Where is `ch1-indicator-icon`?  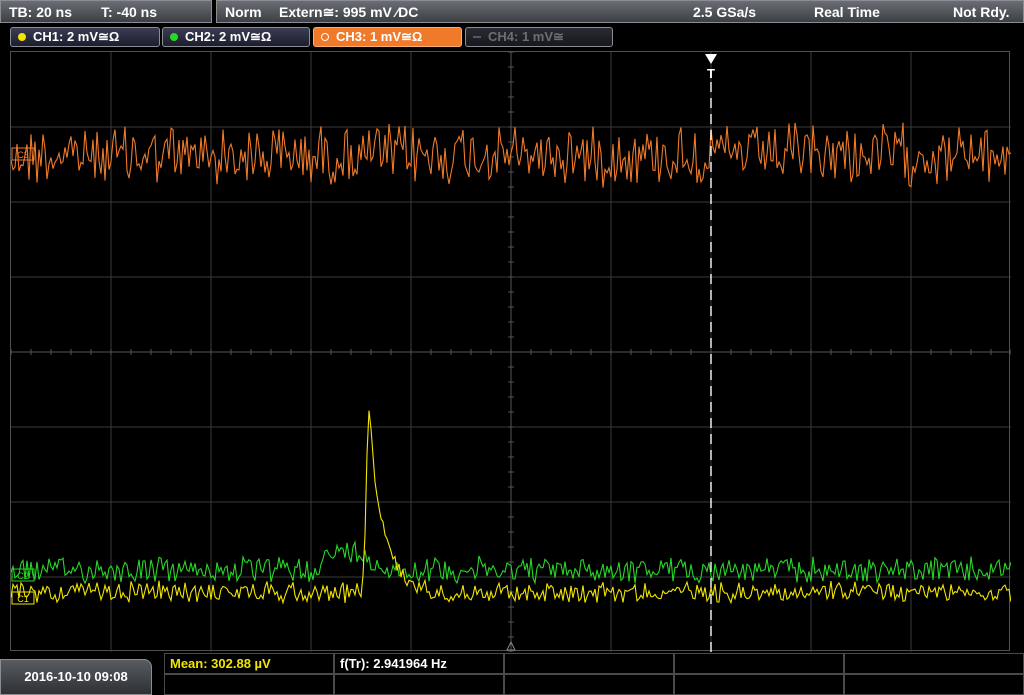 ch1-indicator-icon is located at coordinates (22, 37).